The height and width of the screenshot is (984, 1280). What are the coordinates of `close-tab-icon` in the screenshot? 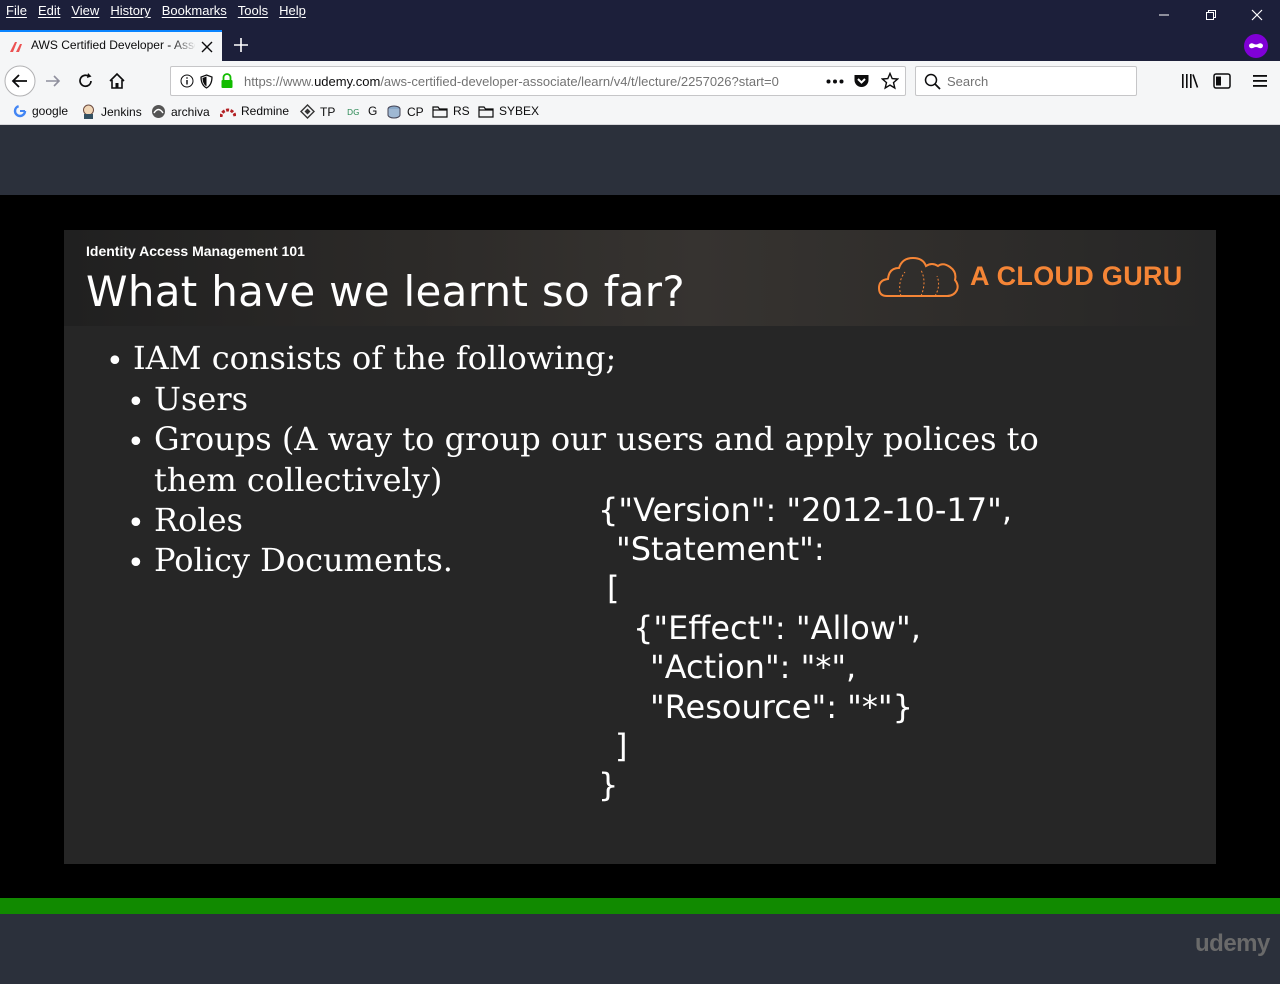 It's located at (207, 47).